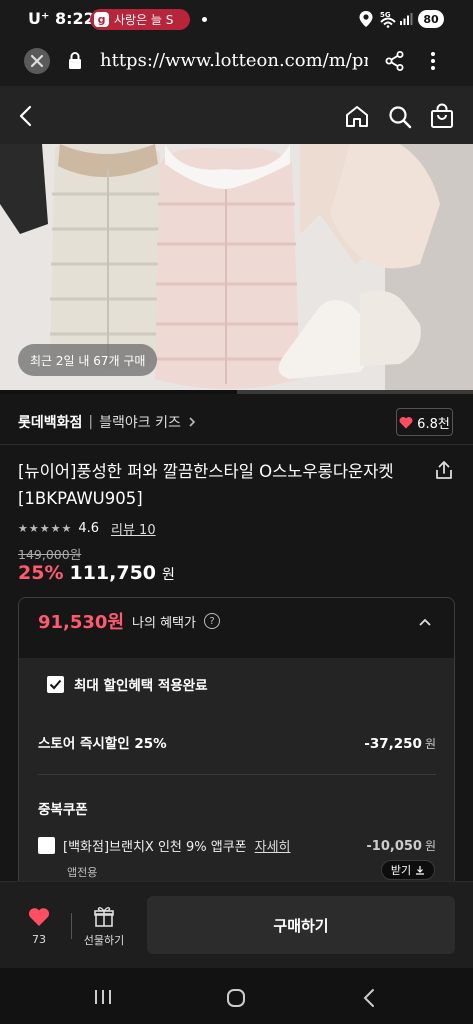  I want to click on benefit-price: 91,530원, so click(81, 622).